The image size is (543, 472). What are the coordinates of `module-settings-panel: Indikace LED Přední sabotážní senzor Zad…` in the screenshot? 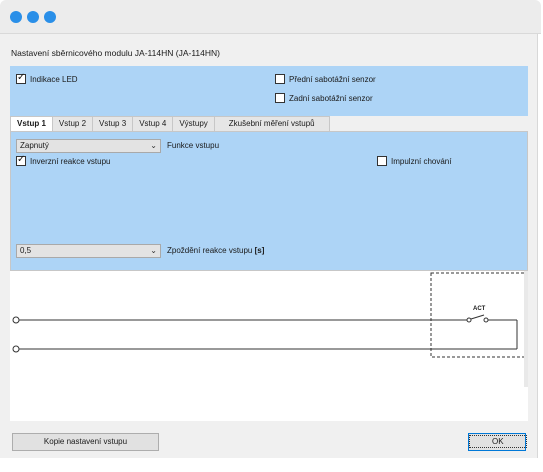 It's located at (269, 91).